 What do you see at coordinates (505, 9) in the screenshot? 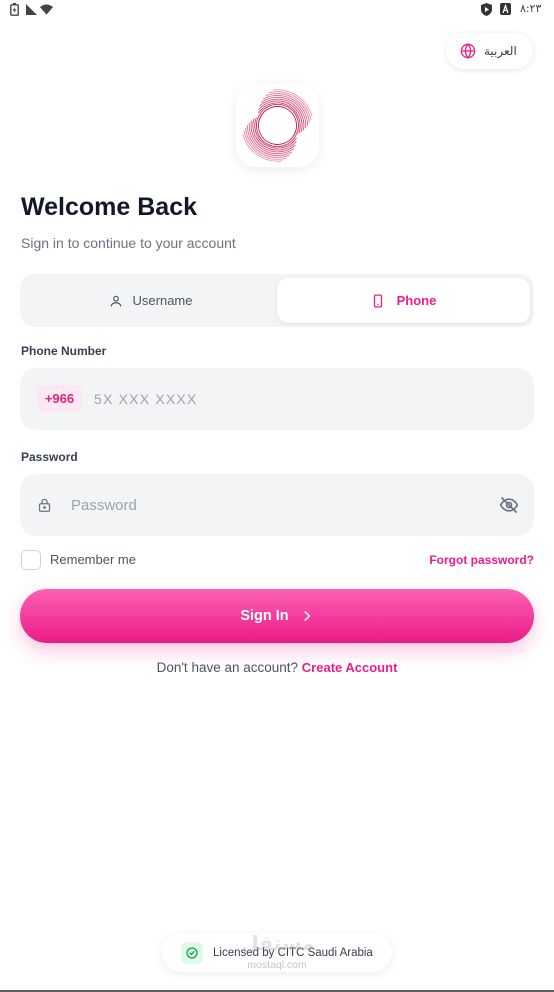
I see `autofill-icon` at bounding box center [505, 9].